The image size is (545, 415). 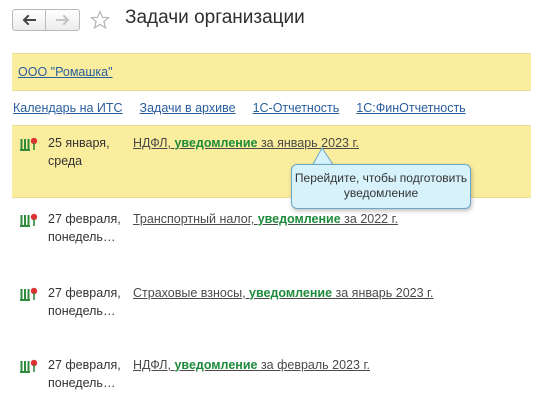 I want to click on page-title: Задачи организации, so click(x=215, y=17).